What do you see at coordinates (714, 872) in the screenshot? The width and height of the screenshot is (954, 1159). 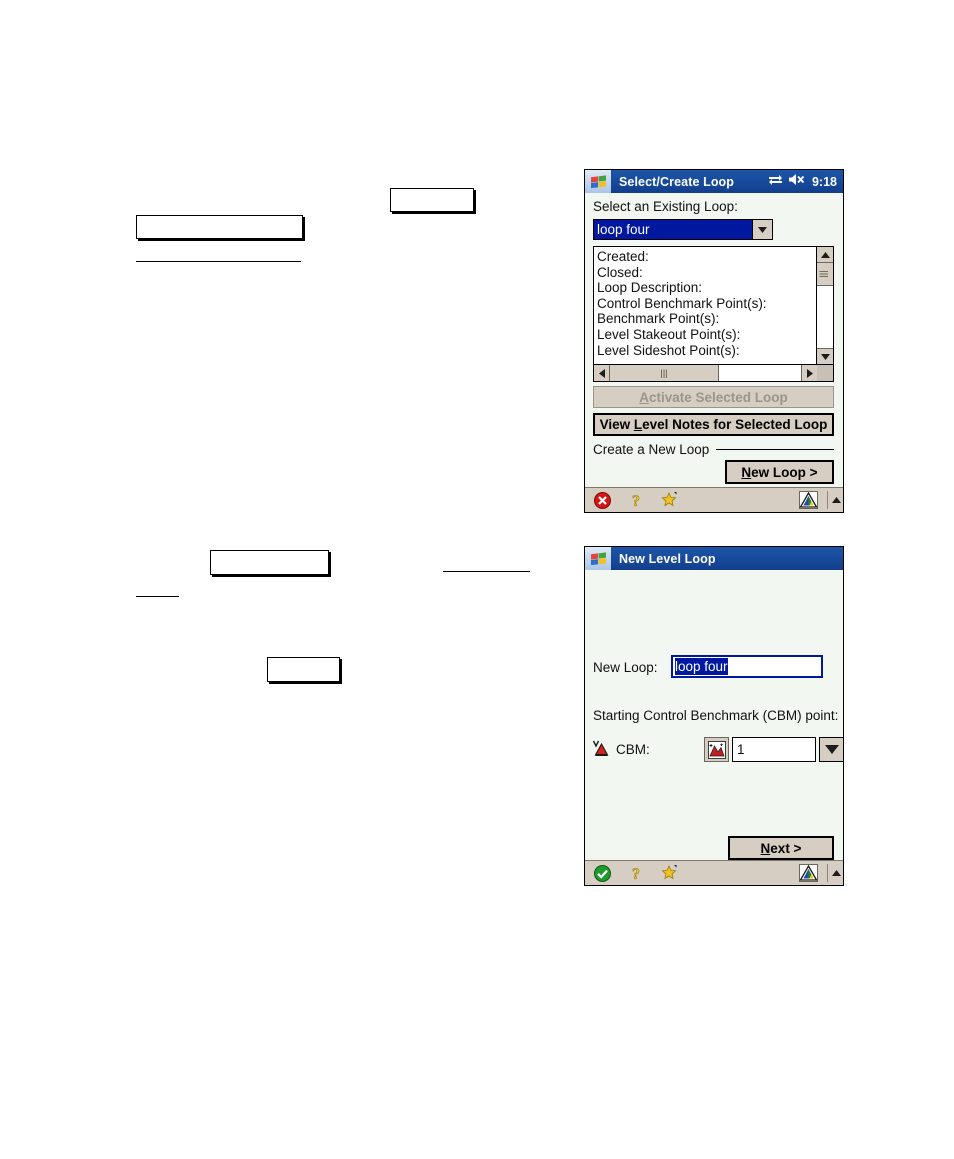 I see `window2-command-bar: ?` at bounding box center [714, 872].